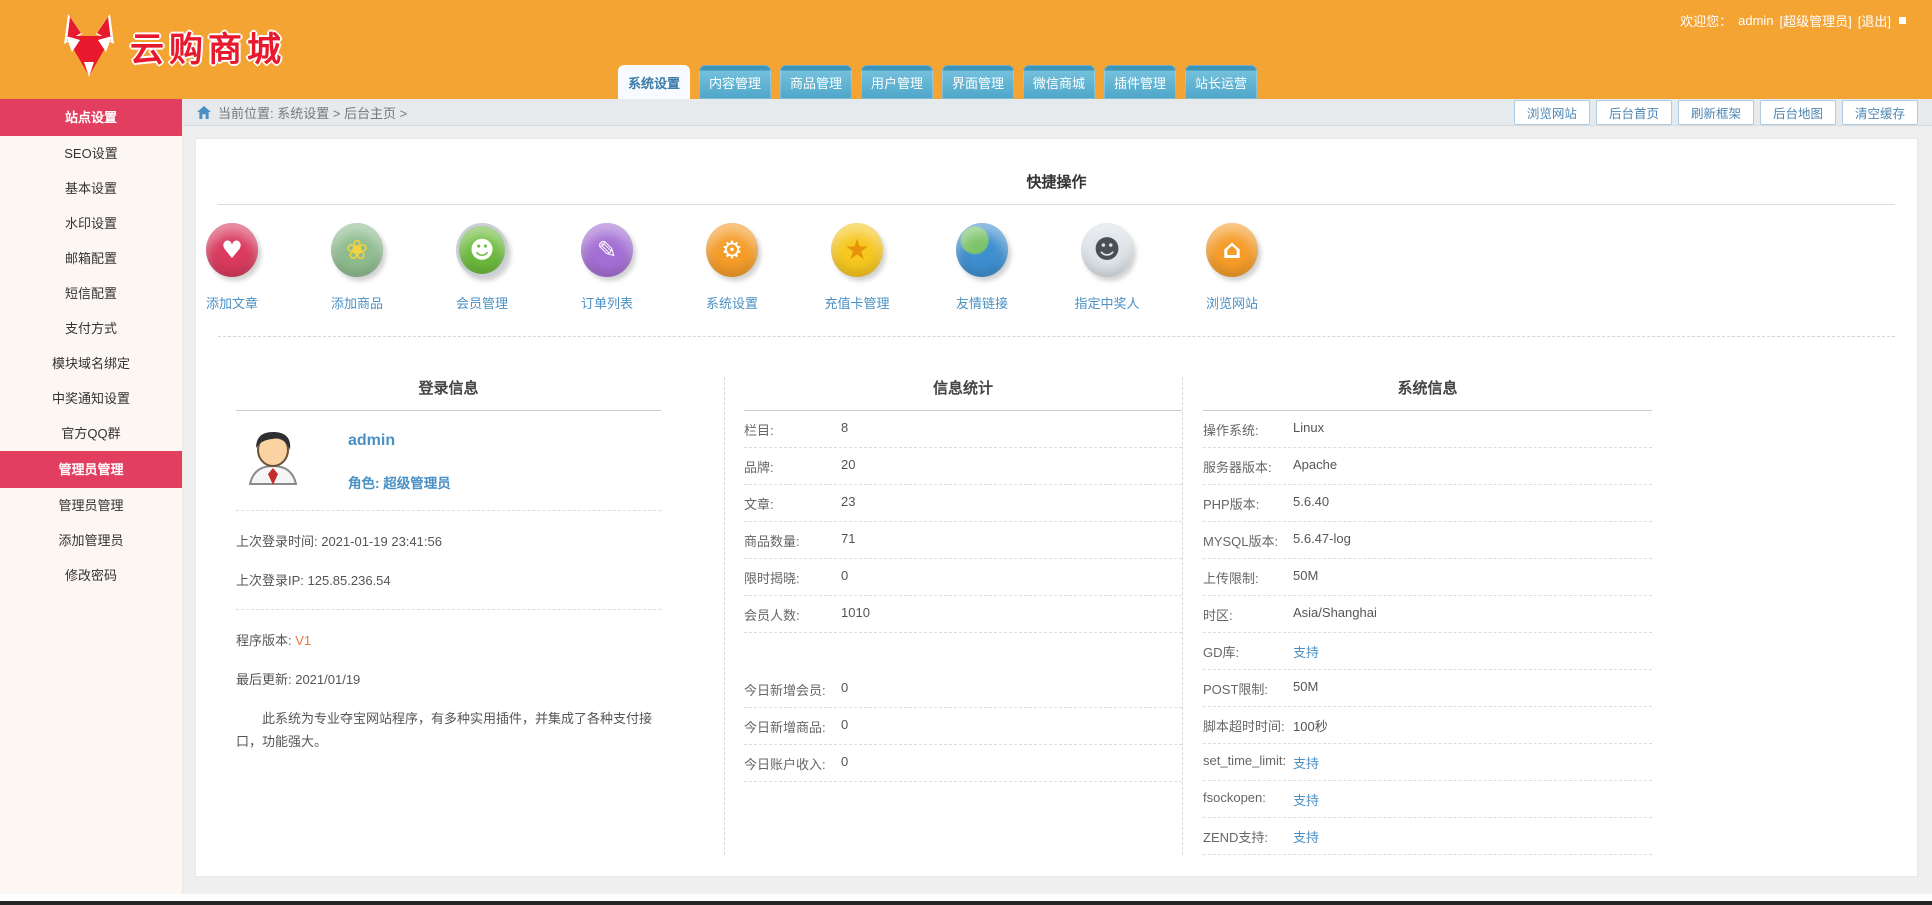 The height and width of the screenshot is (905, 1932). I want to click on house-glyph: ⌂, so click(1232, 250).